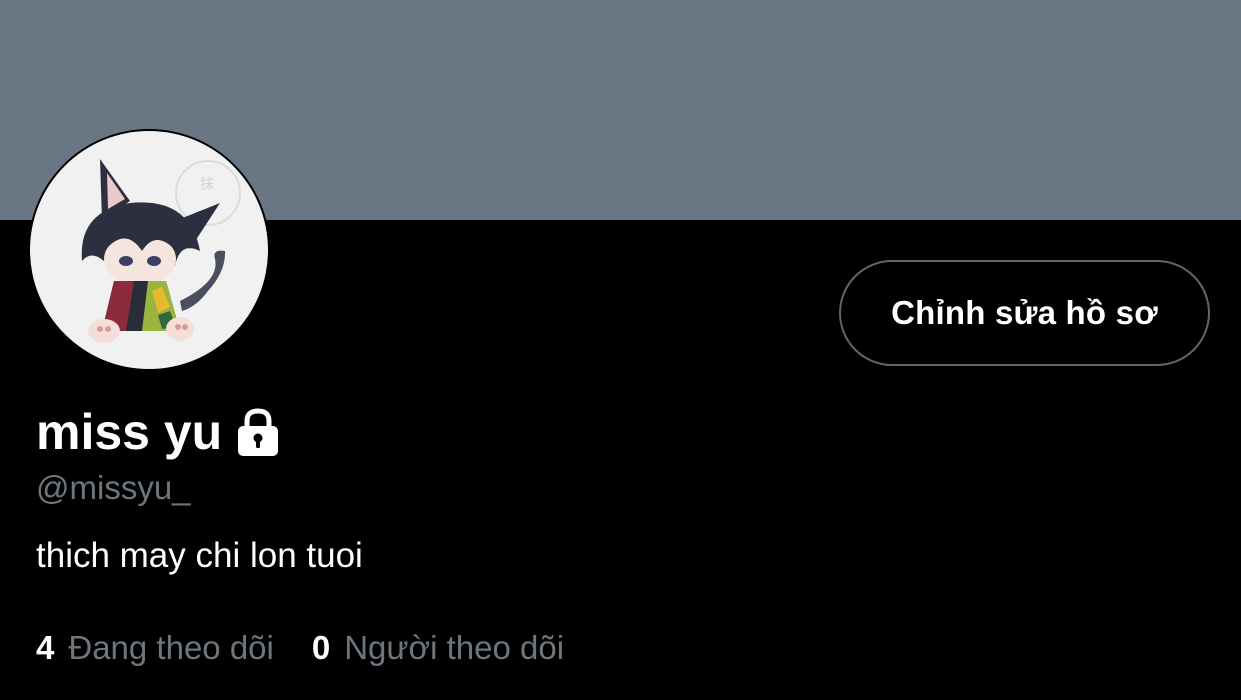 The height and width of the screenshot is (700, 1241). I want to click on profile-avatar: 抹, so click(149, 250).